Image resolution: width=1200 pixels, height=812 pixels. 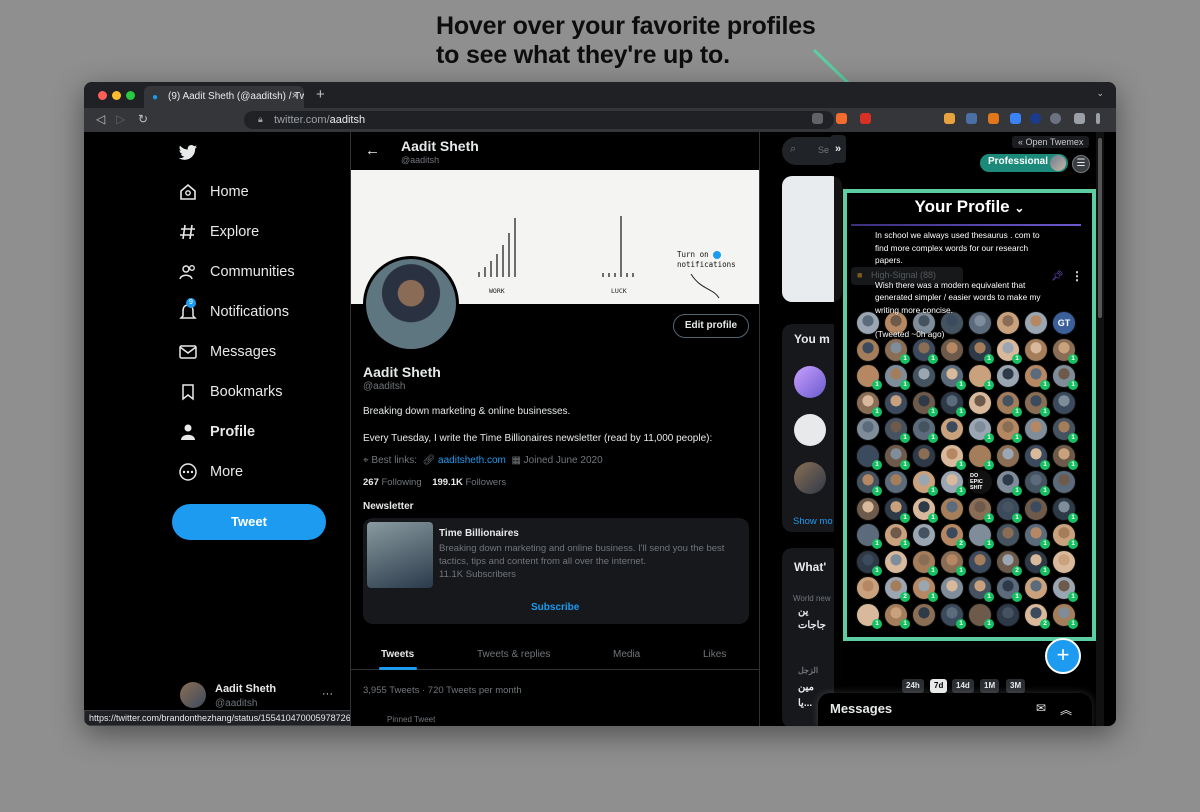 I want to click on minimize-window-button, so click(x=116, y=95).